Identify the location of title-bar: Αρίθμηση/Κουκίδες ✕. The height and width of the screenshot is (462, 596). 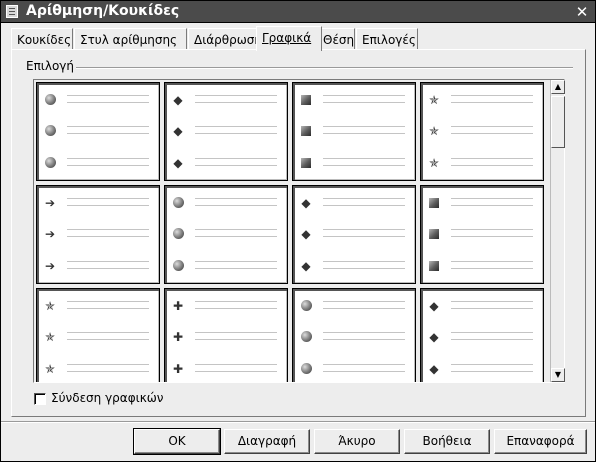
(298, 12).